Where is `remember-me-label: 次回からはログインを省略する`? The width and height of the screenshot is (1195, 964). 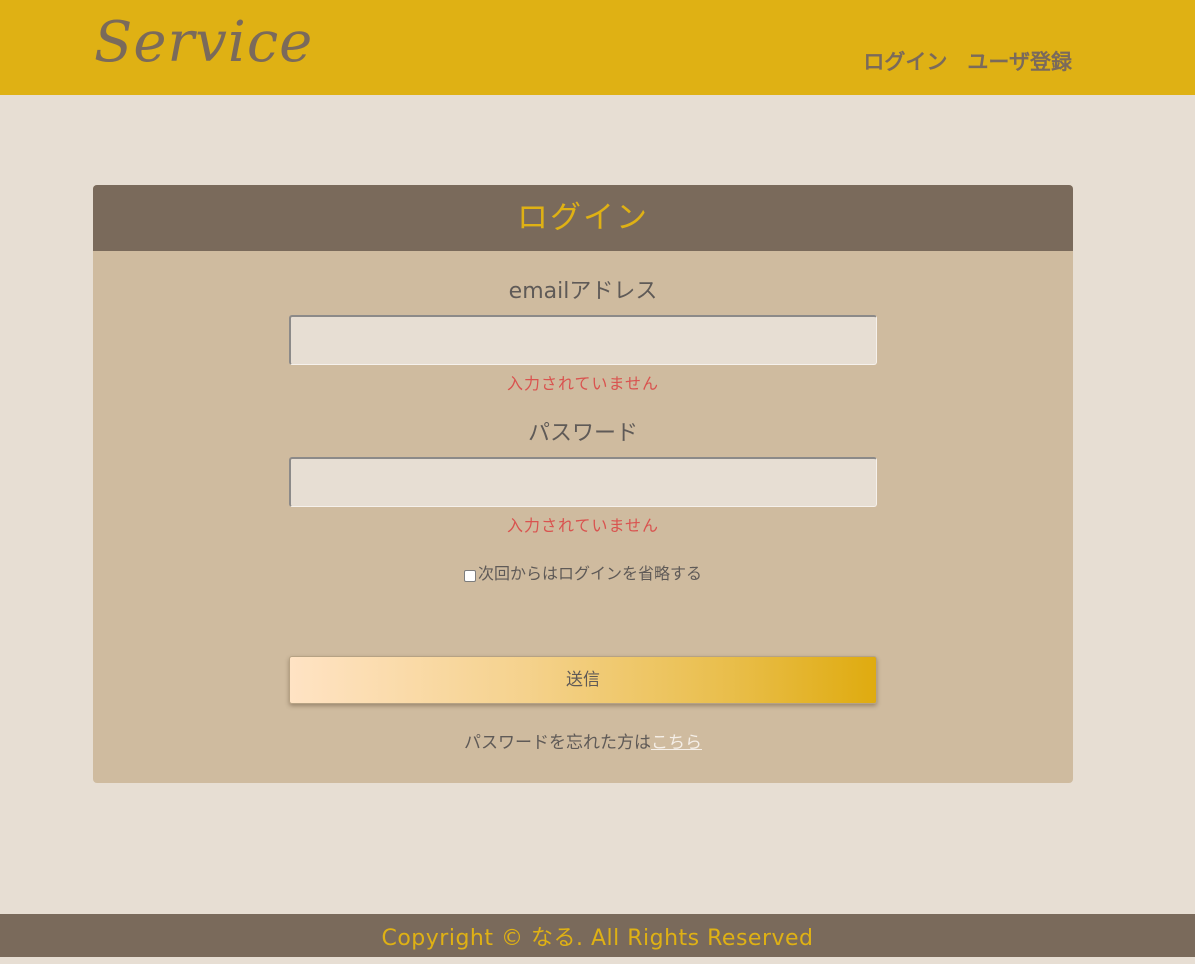
remember-me-label: 次回からはログインを省略する is located at coordinates (590, 574).